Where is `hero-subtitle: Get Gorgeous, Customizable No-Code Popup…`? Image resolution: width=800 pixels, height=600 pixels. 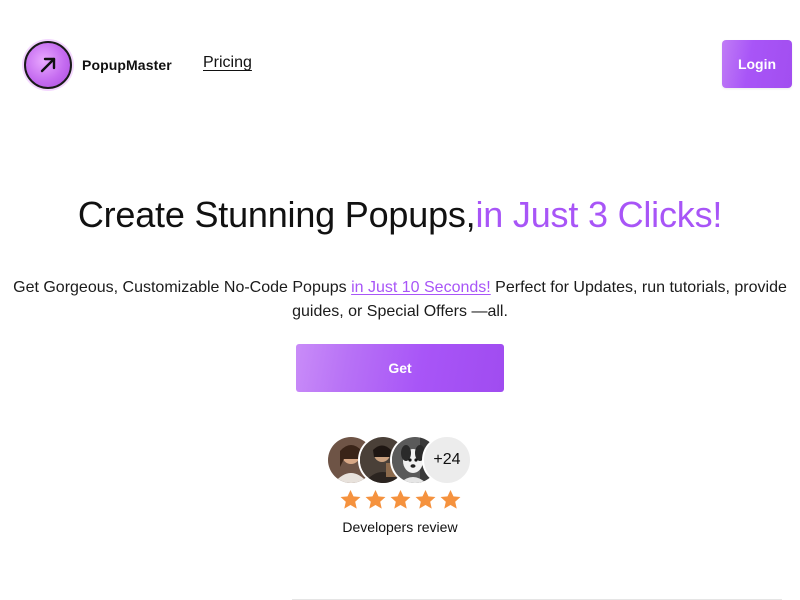
hero-subtitle: Get Gorgeous, Customizable No-Code Popup… is located at coordinates (400, 300).